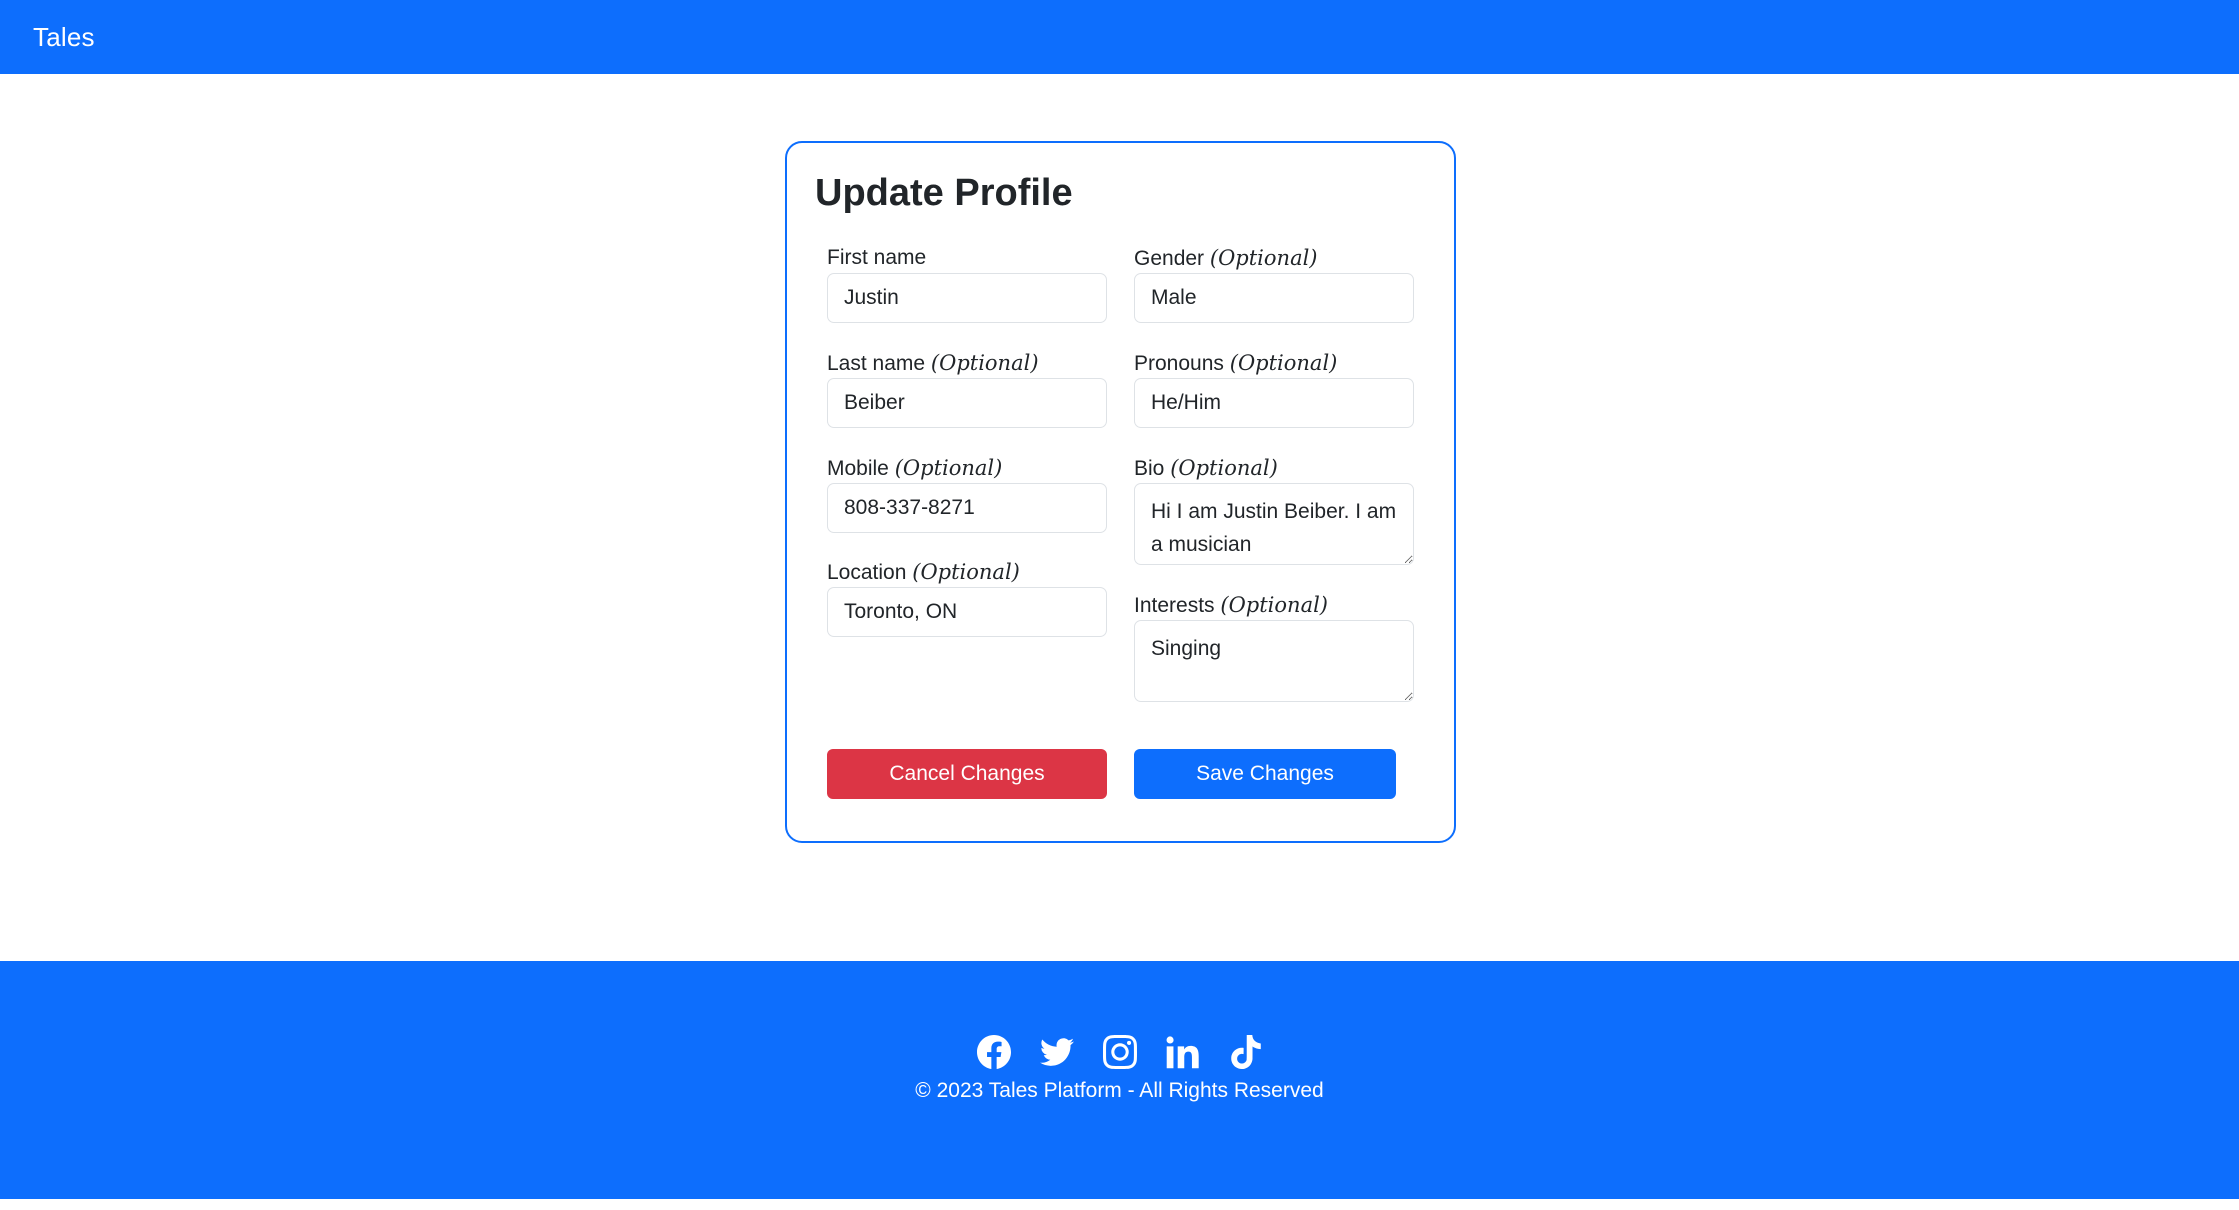 The width and height of the screenshot is (2239, 1210). I want to click on gender-group: Gender (Optional), so click(1274, 283).